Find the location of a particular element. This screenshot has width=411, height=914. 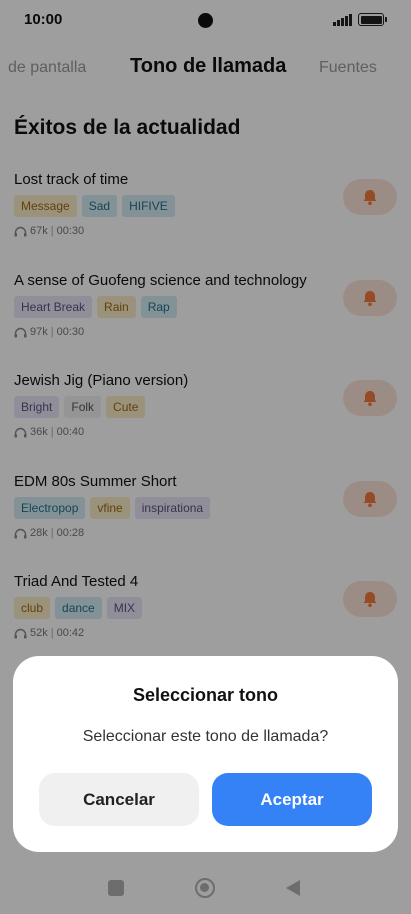

dialog-title: Seleccionar tono is located at coordinates (205, 695).